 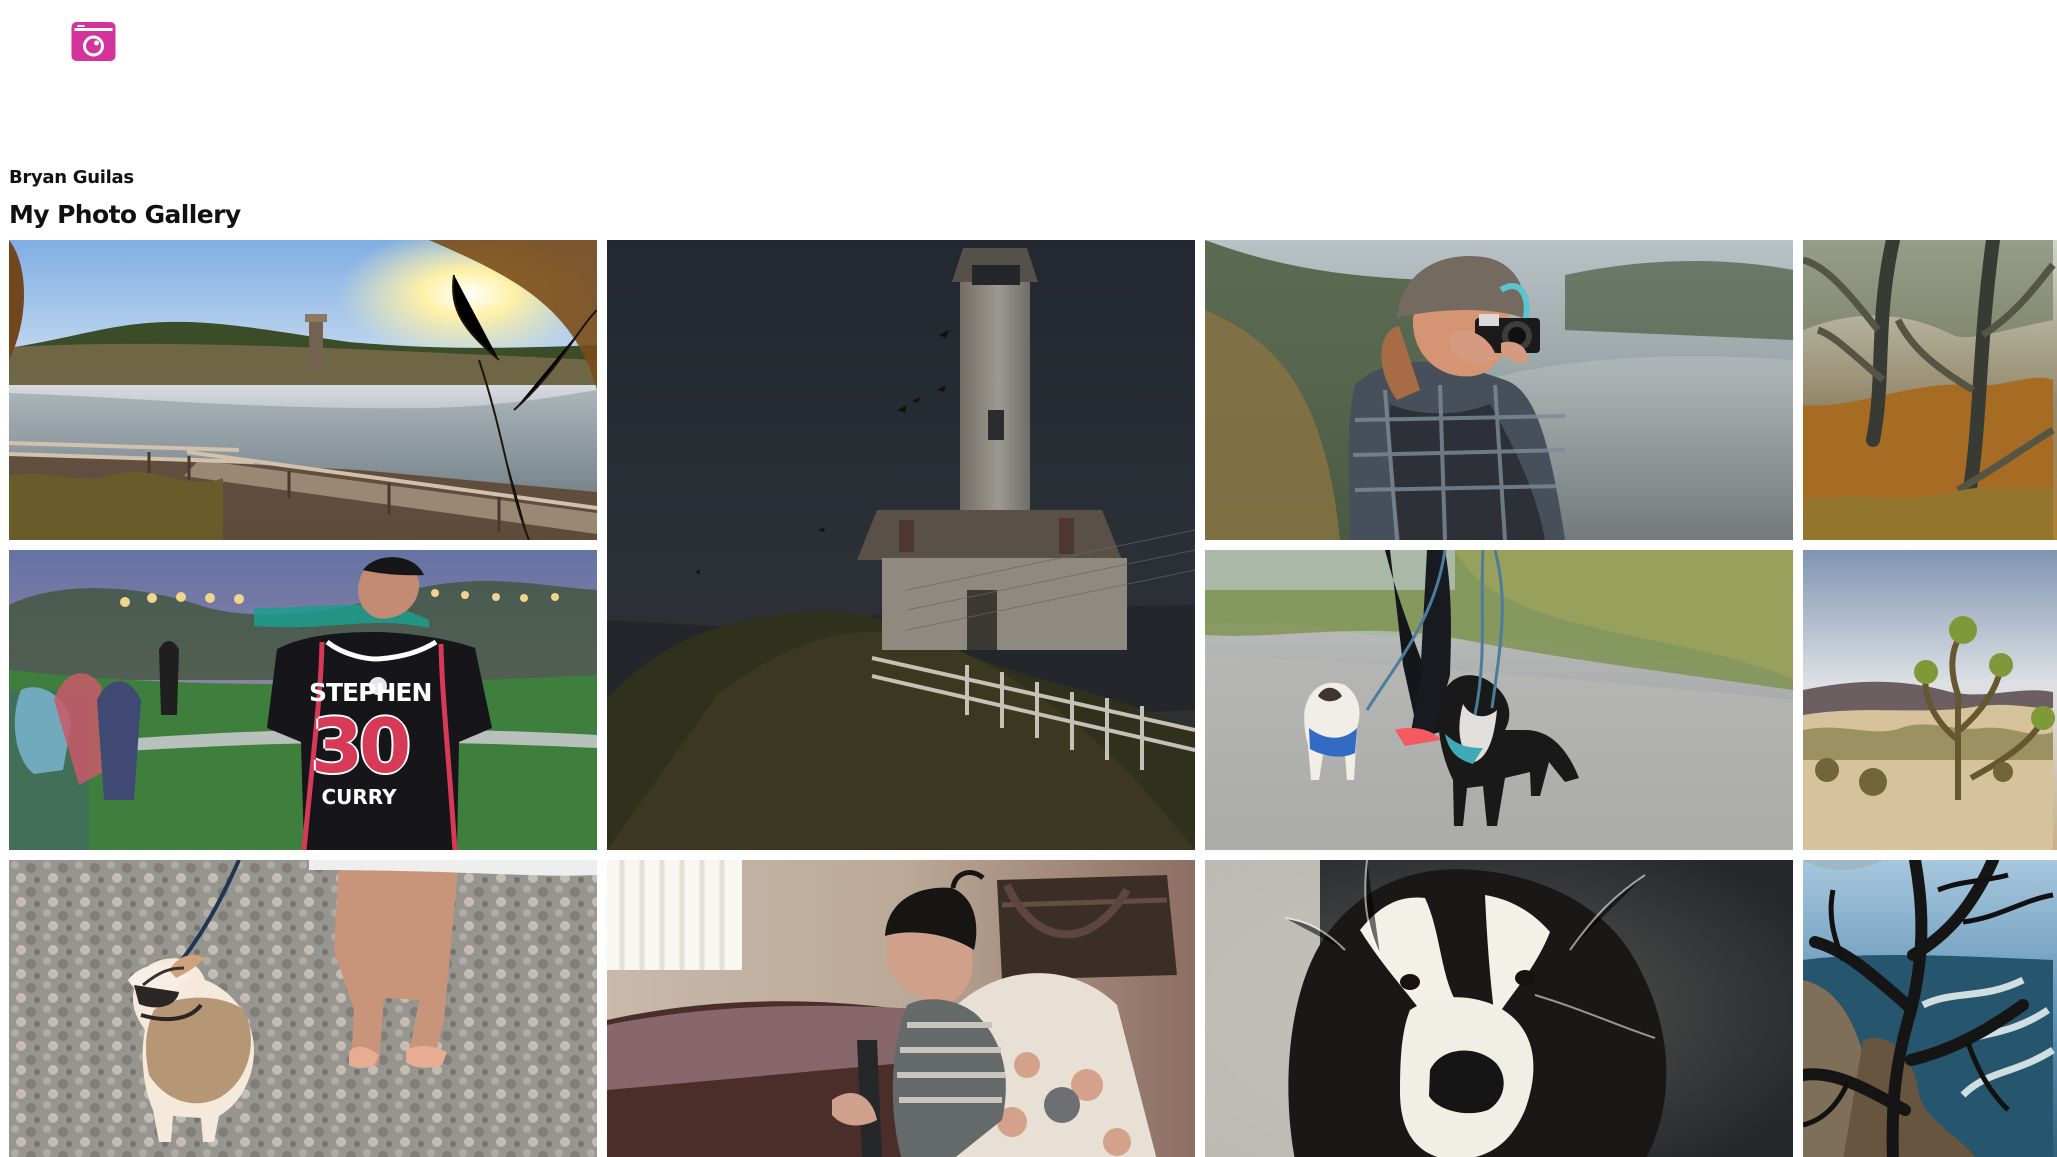 What do you see at coordinates (1499, 390) in the screenshot?
I see `gallery-photo-photographer` at bounding box center [1499, 390].